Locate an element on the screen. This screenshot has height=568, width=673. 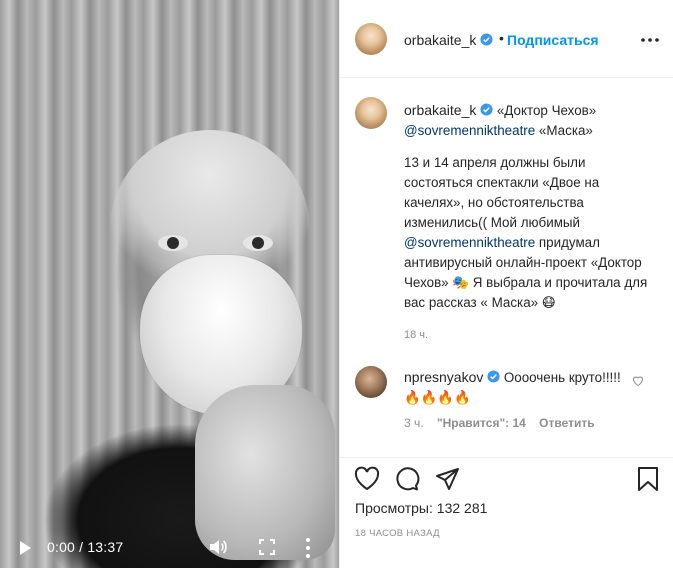
comment-likes: "Нравится": 14 is located at coordinates (481, 423).